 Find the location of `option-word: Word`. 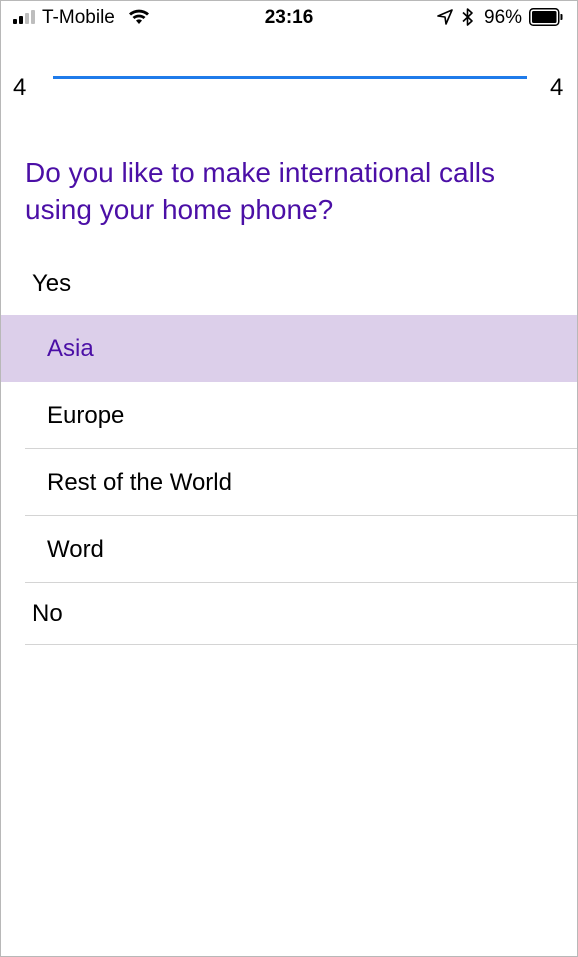

option-word: Word is located at coordinates (289, 549).